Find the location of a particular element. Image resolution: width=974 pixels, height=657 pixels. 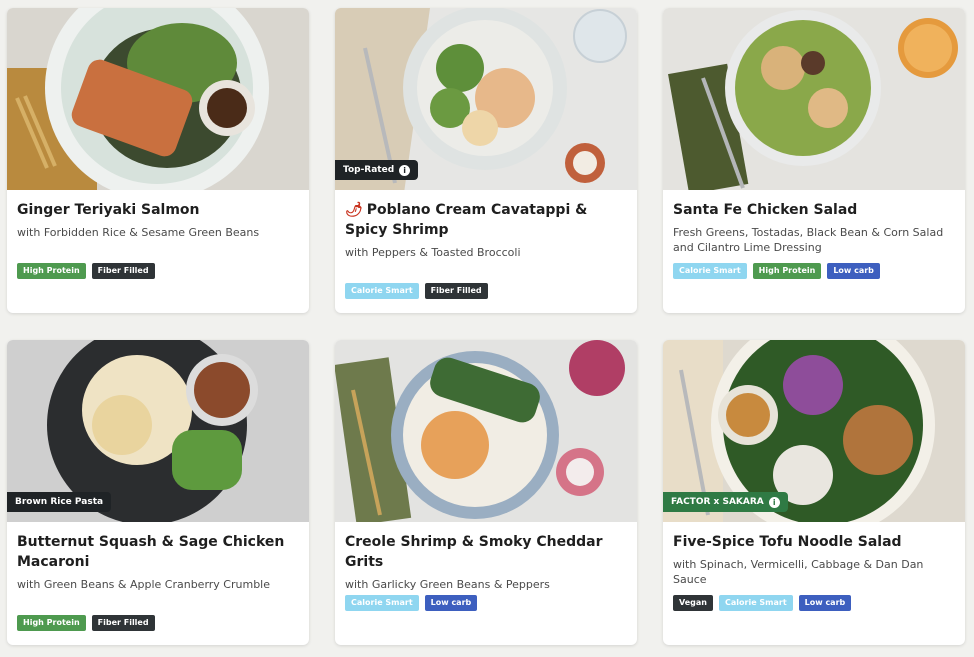

tag-list: Vegan Calorie Smart Low carb is located at coordinates (762, 603).